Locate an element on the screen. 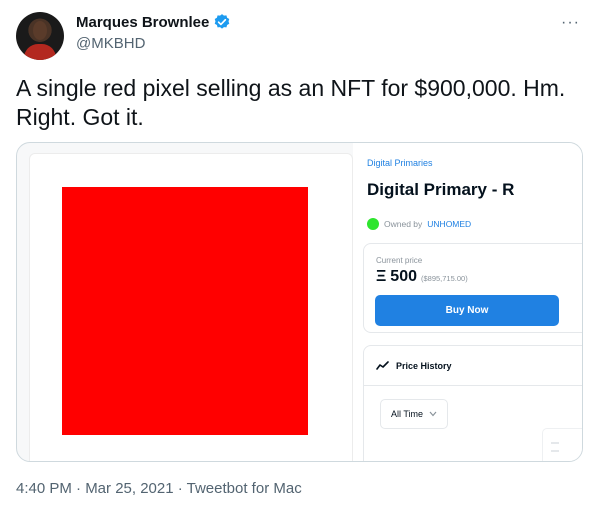  price-history-label: Price History is located at coordinates (424, 365).